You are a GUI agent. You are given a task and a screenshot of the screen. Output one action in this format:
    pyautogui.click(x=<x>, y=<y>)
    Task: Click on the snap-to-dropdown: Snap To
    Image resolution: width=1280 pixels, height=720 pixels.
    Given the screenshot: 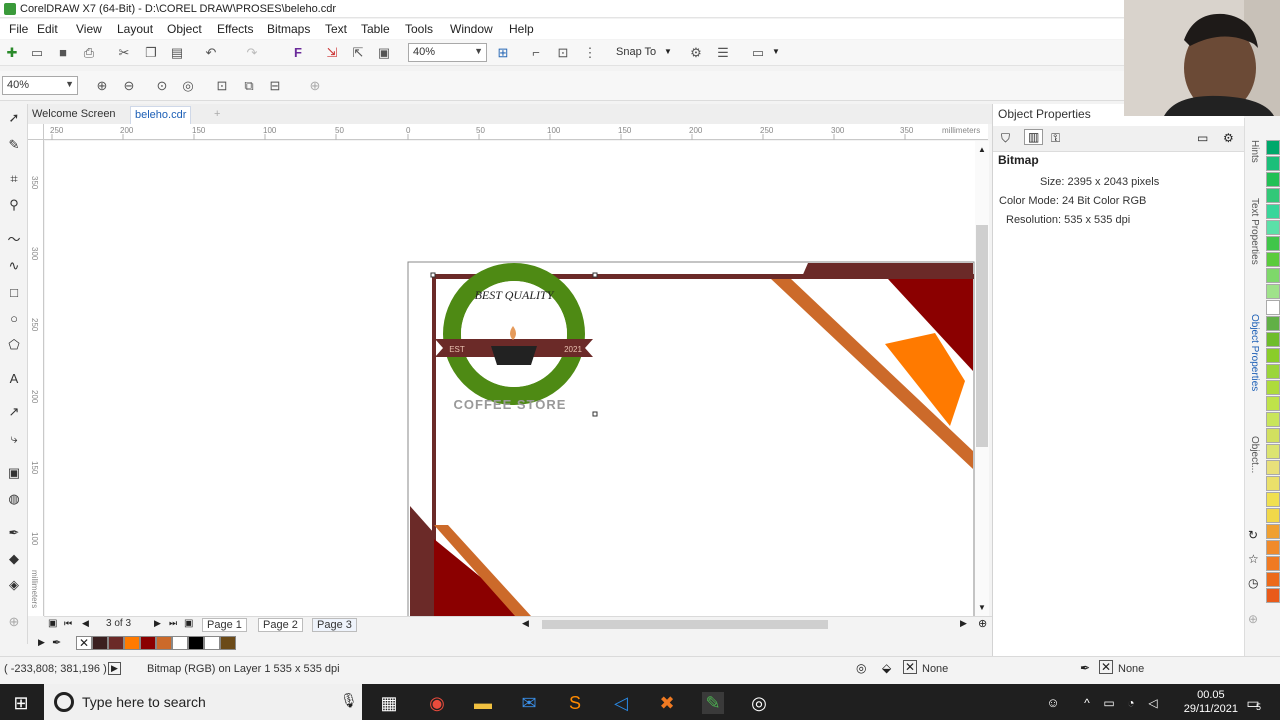 What is the action you would take?
    pyautogui.click(x=636, y=52)
    